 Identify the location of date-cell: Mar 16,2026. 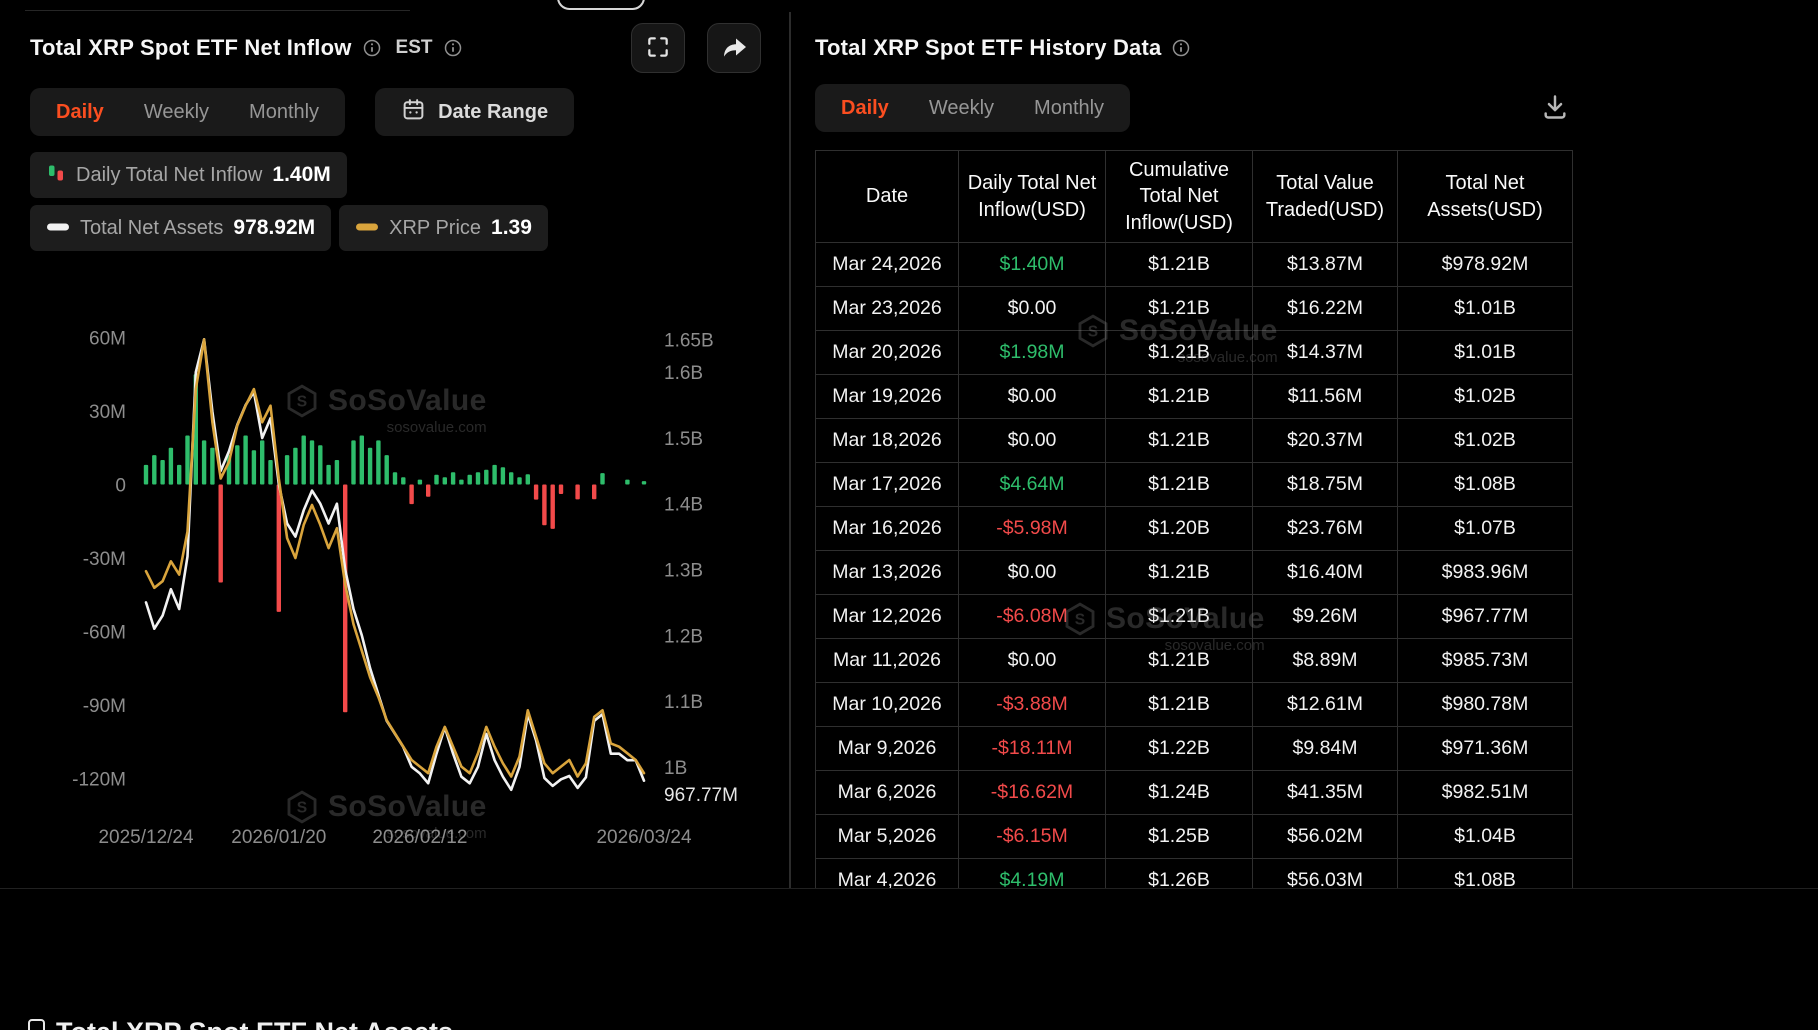
(887, 529).